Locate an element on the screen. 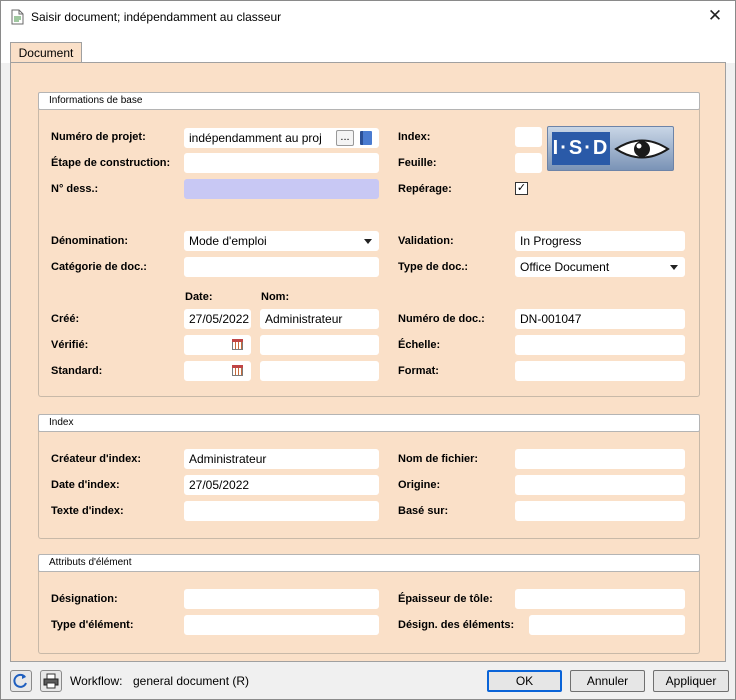 The image size is (736, 700). refresh-button is located at coordinates (21, 681).